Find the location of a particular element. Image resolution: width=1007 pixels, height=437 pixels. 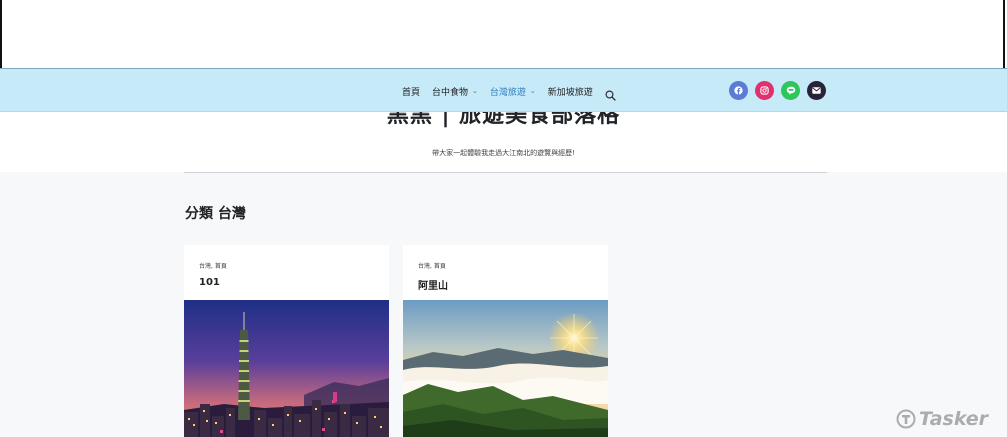

nav-item-label: 新加坡旅遊 is located at coordinates (570, 92).